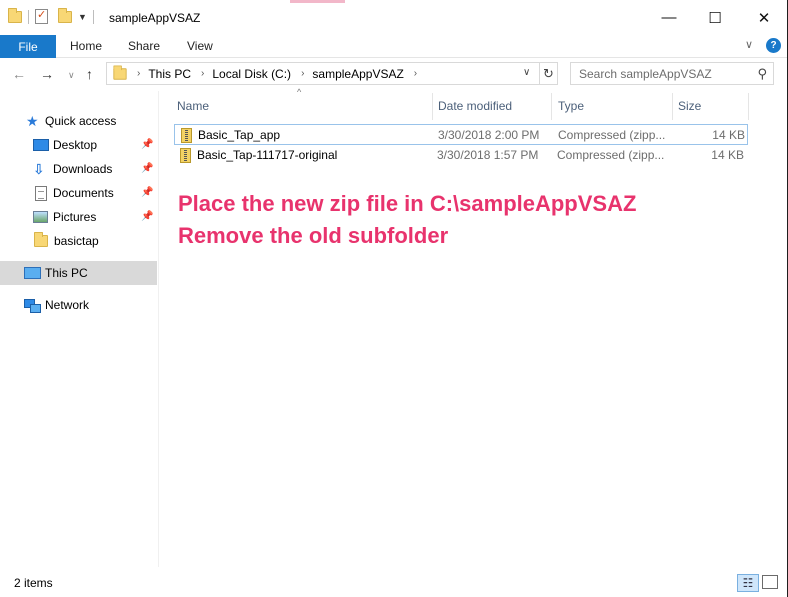  Describe the element at coordinates (86, 46) in the screenshot. I see `tab-home: Home` at that location.